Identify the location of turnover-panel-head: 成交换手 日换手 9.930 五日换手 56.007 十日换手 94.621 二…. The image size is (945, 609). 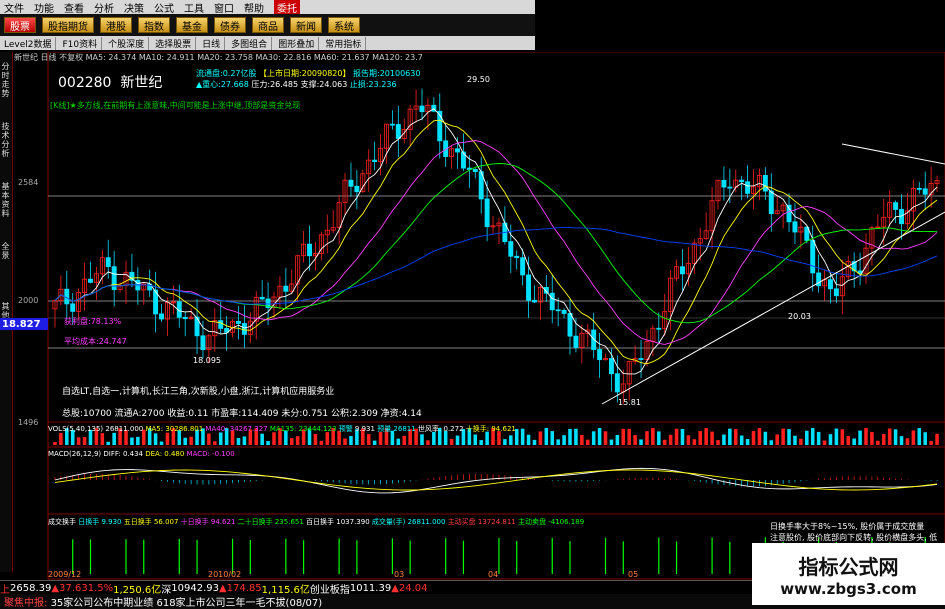
(408, 522).